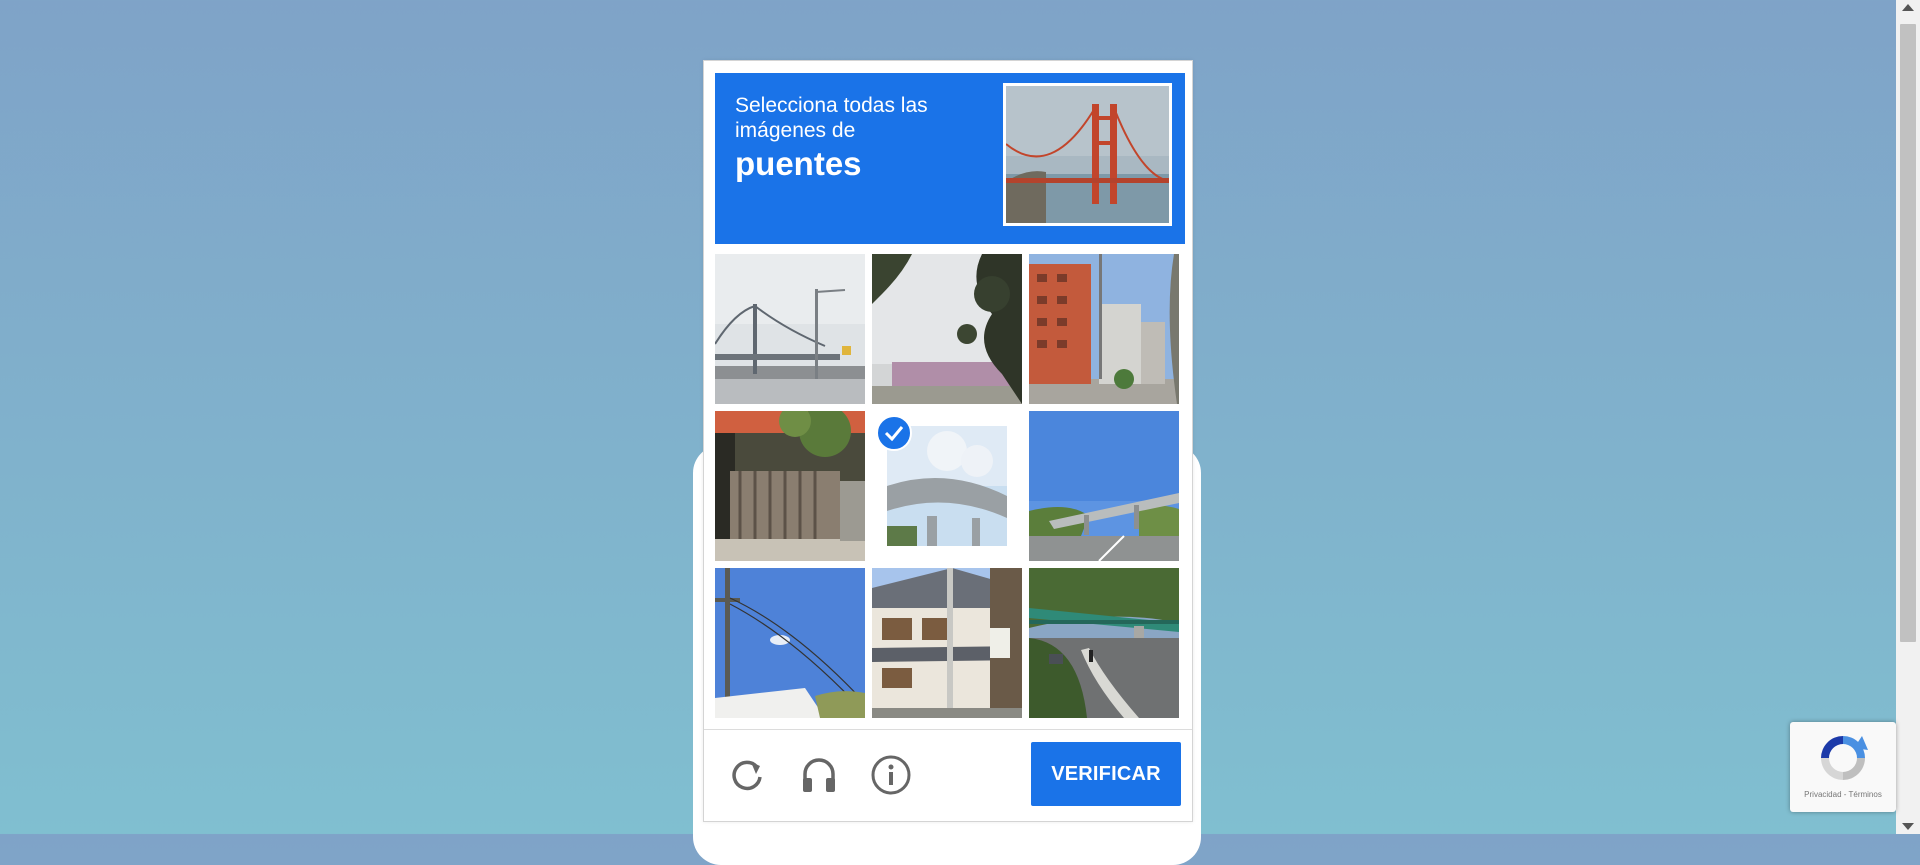 The width and height of the screenshot is (1920, 865). What do you see at coordinates (894, 433) in the screenshot?
I see `selected-check-icon` at bounding box center [894, 433].